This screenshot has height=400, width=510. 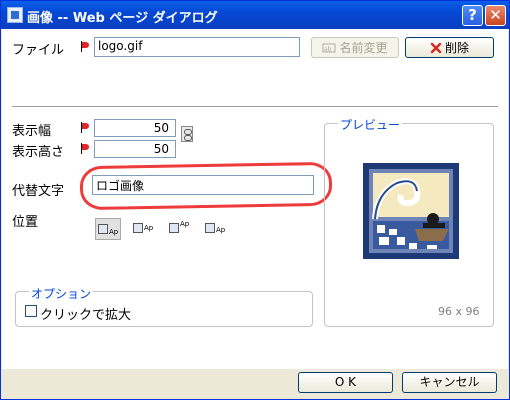 What do you see at coordinates (38, 191) in the screenshot?
I see `alt-label: 代替文字` at bounding box center [38, 191].